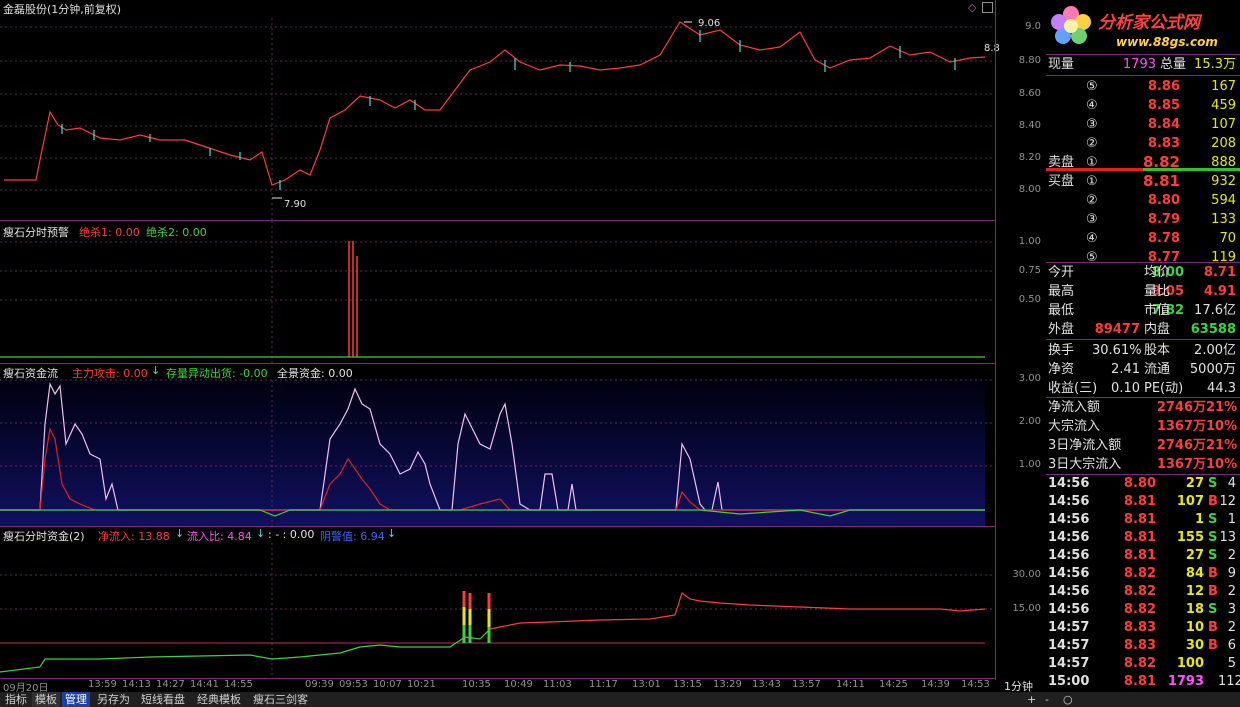 The image size is (1240, 707). What do you see at coordinates (476, 684) in the screenshot?
I see `time-tick: 10:35` at bounding box center [476, 684].